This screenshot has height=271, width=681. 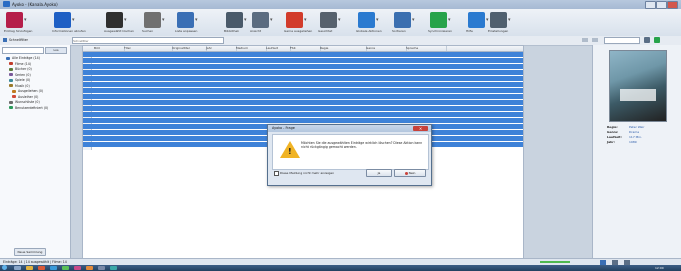 What do you see at coordinates (334, 22) in the screenshot?
I see `toolbar-button-8: ▾ Gesichtet` at bounding box center [334, 22].